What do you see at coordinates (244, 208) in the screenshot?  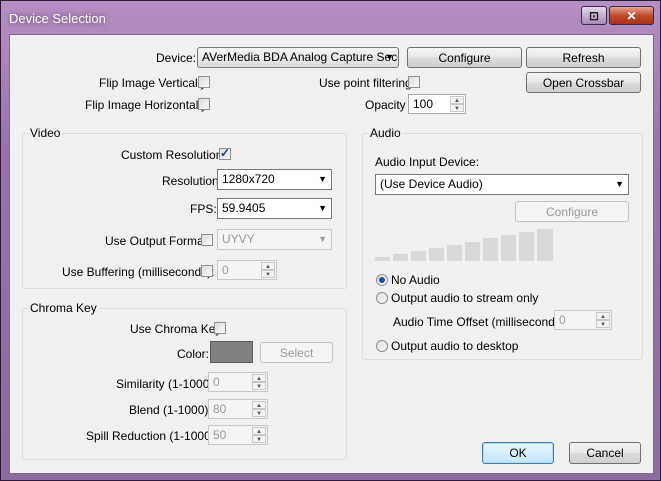 I see `fps-value: 59.9405` at bounding box center [244, 208].